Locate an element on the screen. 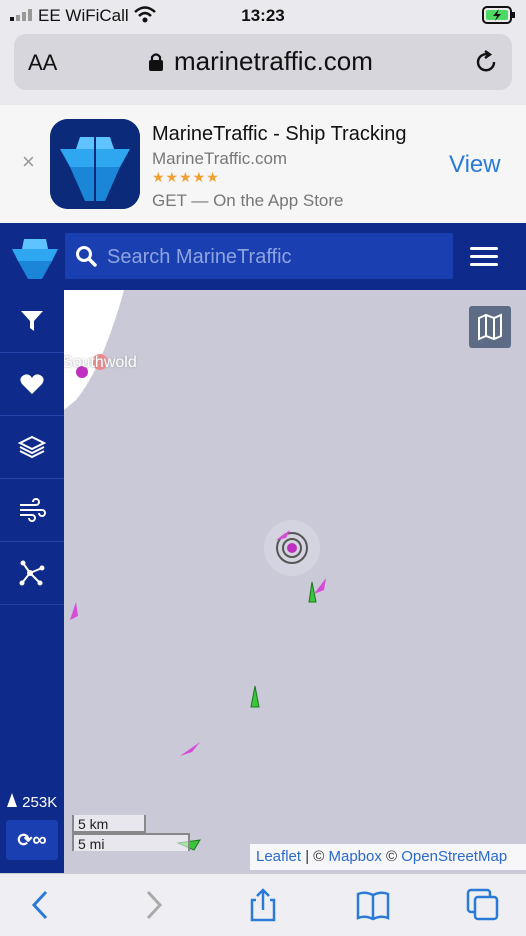 The height and width of the screenshot is (936, 526). url-text: marinetraffic.com is located at coordinates (273, 61).